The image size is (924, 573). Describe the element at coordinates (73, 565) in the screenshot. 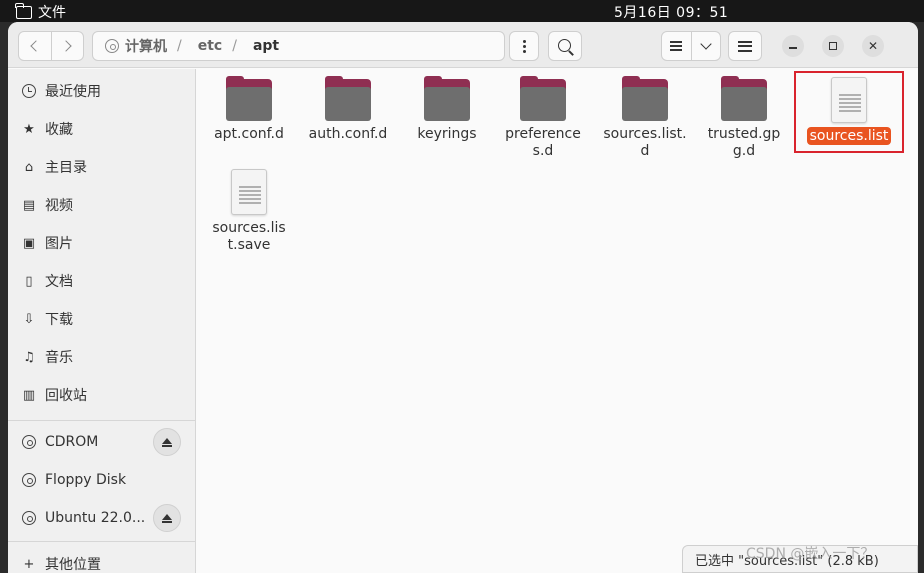

I see `sidebar-item-label: 其他位置` at that location.